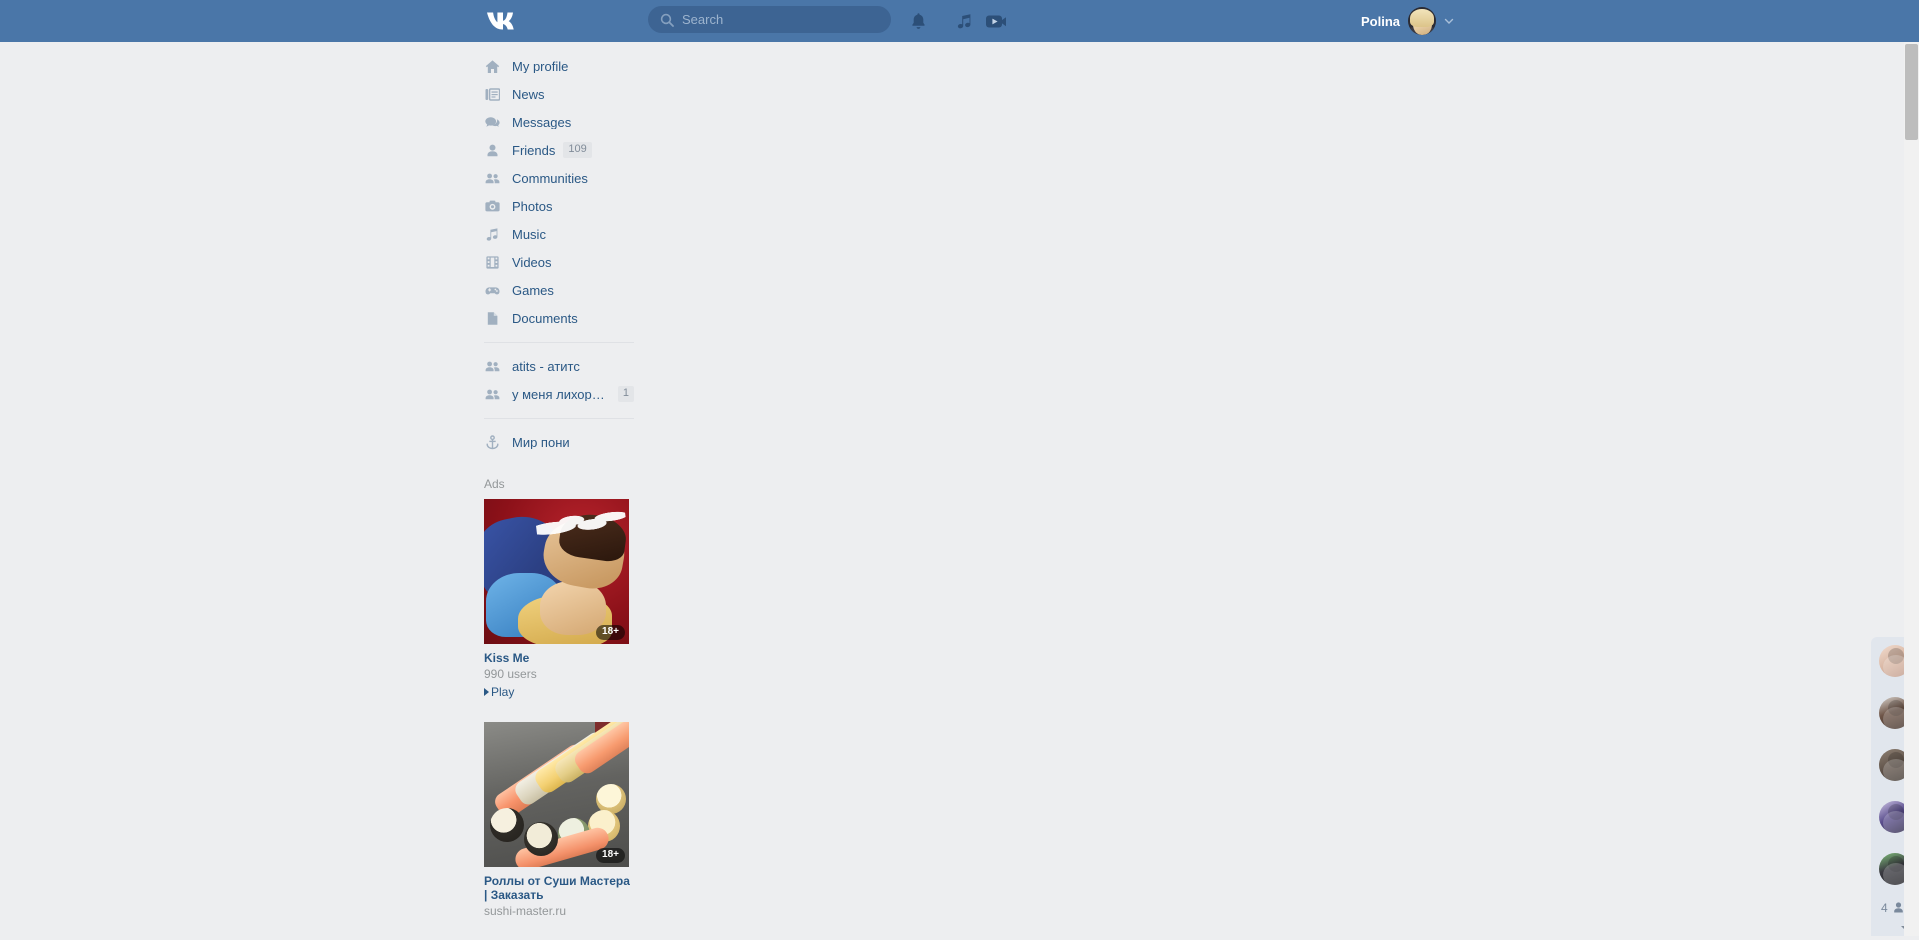 The width and height of the screenshot is (1919, 940). What do you see at coordinates (559, 262) in the screenshot?
I see `sidebar-item-videos: Videos` at bounding box center [559, 262].